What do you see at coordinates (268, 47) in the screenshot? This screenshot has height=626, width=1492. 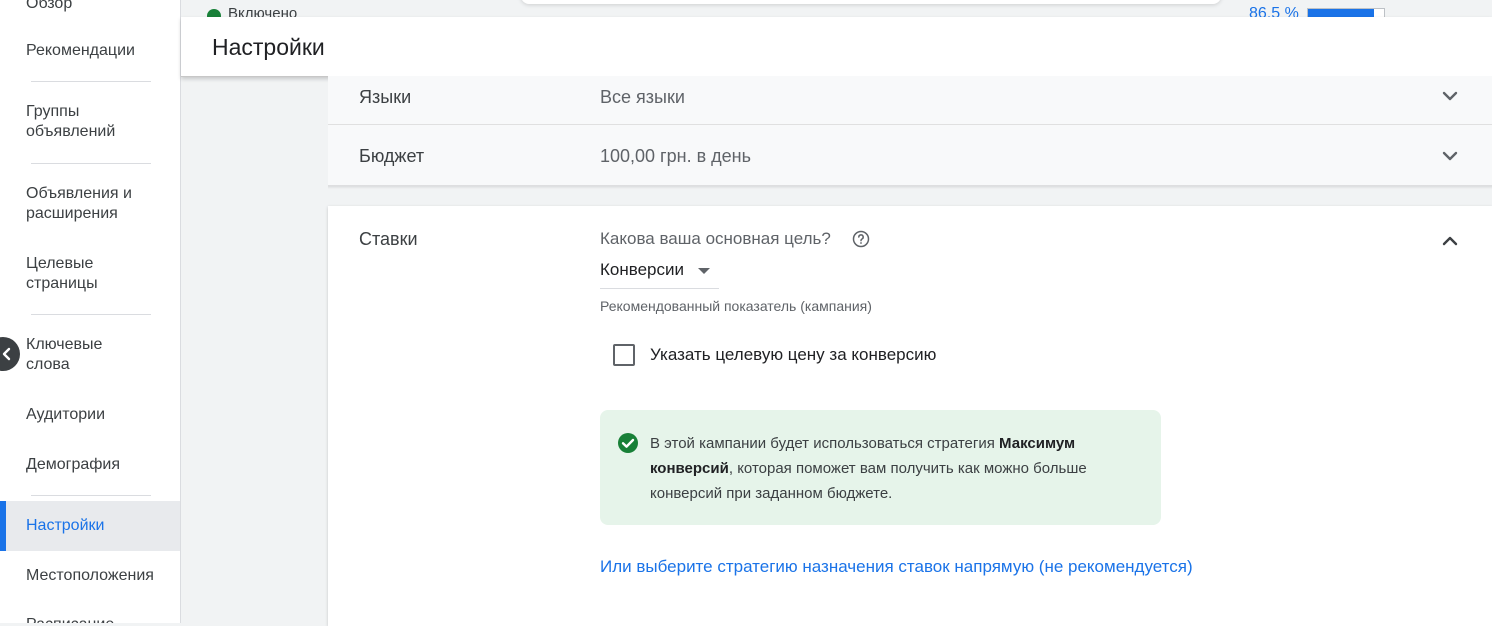 I see `page-title: Настройки` at bounding box center [268, 47].